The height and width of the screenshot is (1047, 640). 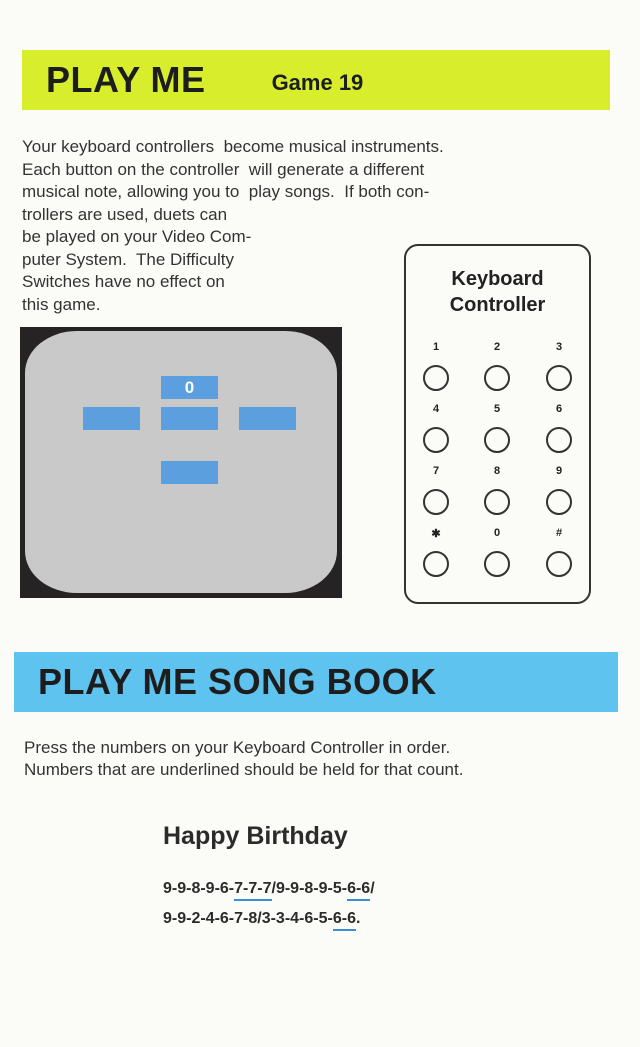 I want to click on tile-top: 0, so click(x=189, y=387).